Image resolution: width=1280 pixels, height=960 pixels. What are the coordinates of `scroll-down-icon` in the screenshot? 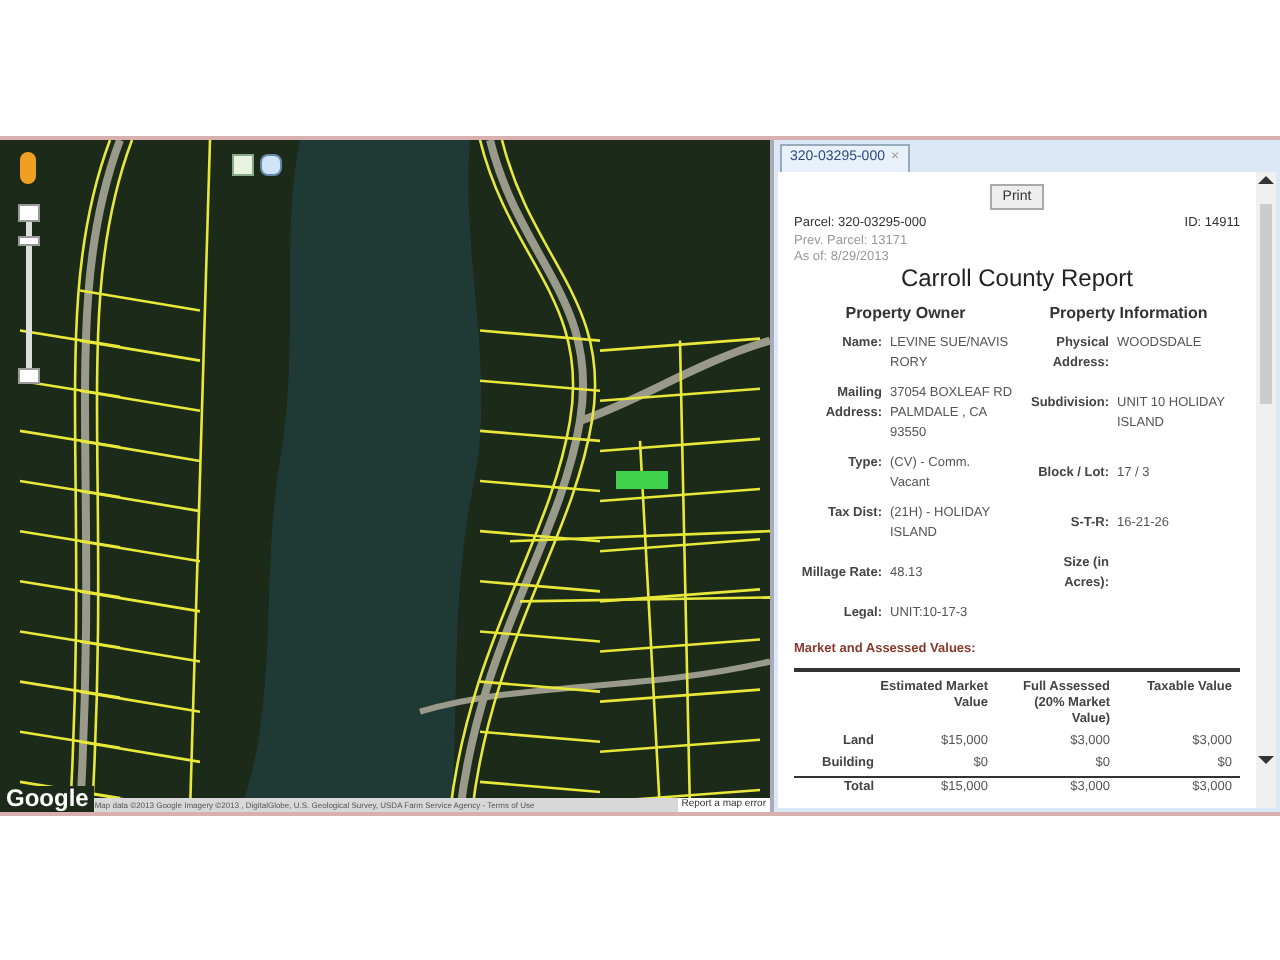 It's located at (1266, 760).